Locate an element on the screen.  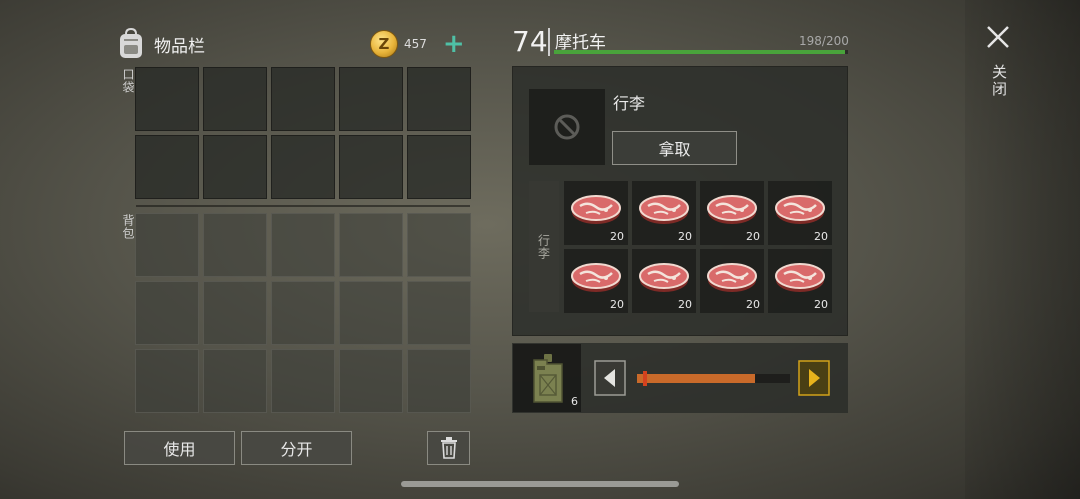
storage-side-tab: 行李 is located at coordinates (544, 246).